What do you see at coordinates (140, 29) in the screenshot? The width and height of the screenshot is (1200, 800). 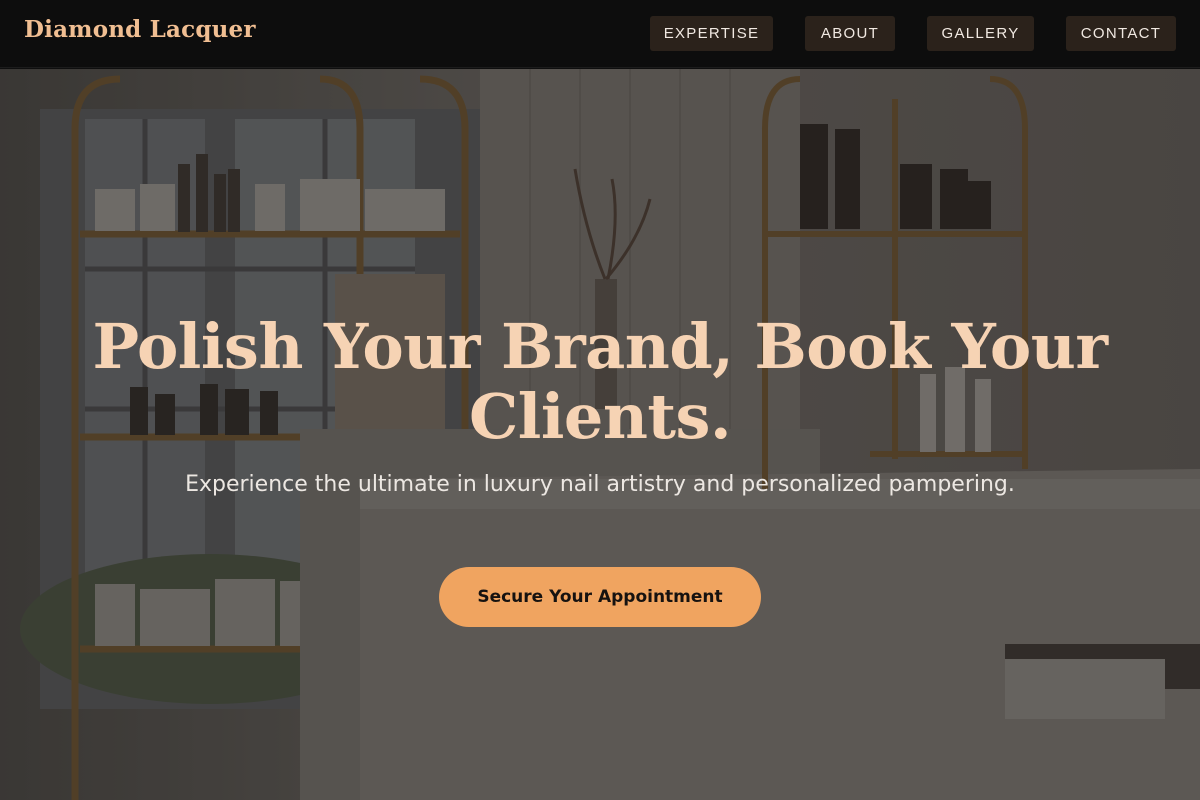 I see `brand-logo: Diamond Lacquer` at bounding box center [140, 29].